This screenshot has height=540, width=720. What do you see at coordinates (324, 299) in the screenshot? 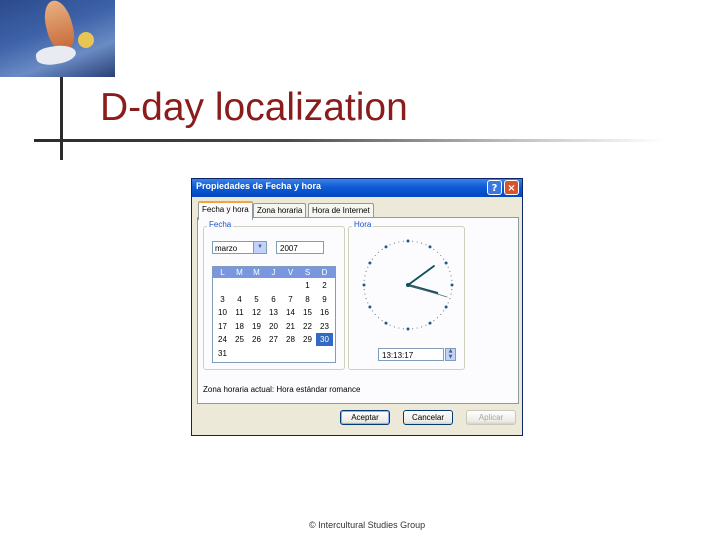
I see `calendar-day: 9` at bounding box center [324, 299].